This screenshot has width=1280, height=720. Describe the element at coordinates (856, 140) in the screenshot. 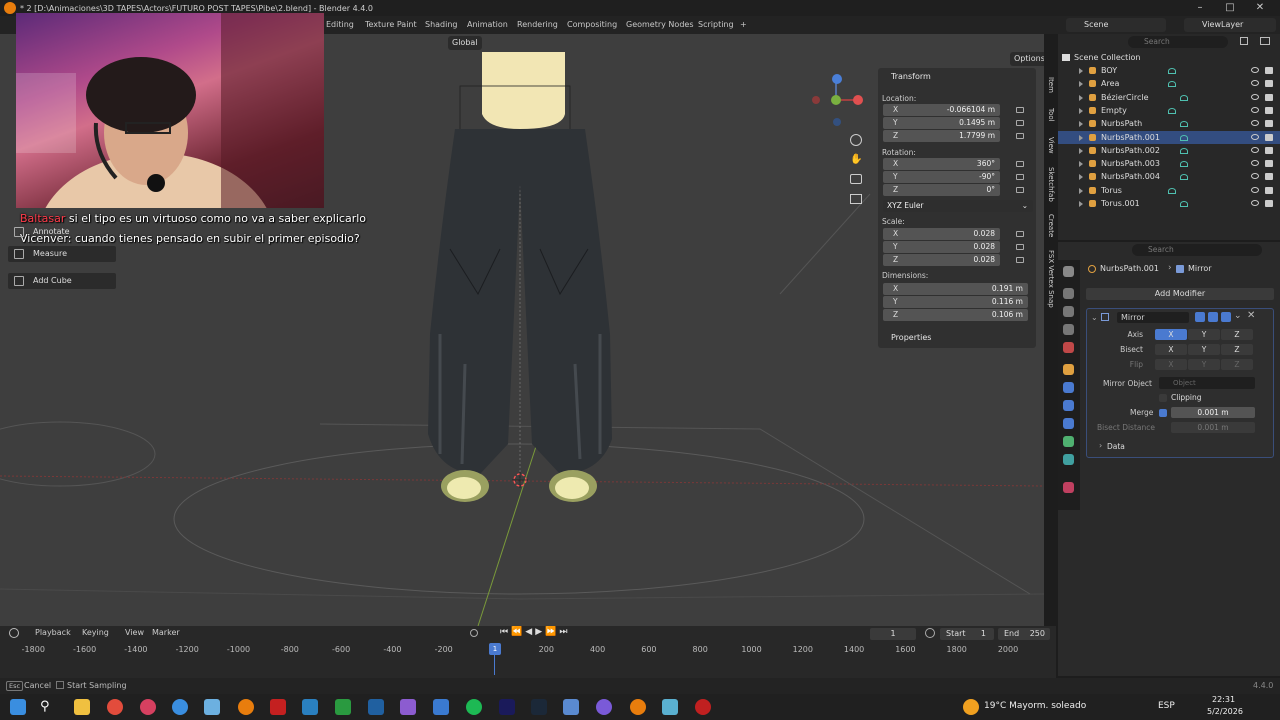

I see `zoom-icon` at that location.